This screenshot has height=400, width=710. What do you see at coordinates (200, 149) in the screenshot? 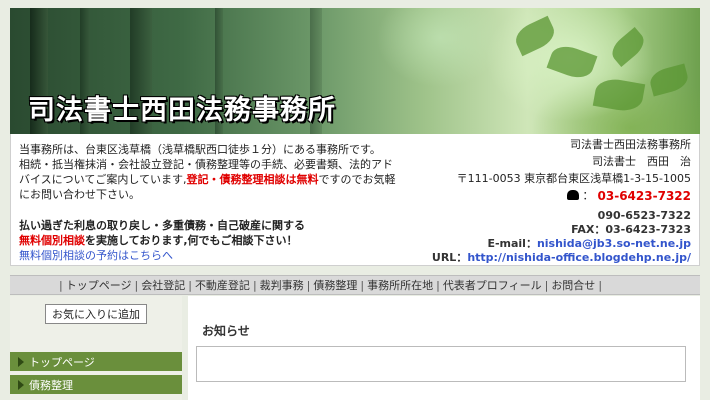
I see `intro-line: 当事務所は、台東区浅草橋（浅草橋駅西口徒歩１分）にある事務所です。` at bounding box center [200, 149].